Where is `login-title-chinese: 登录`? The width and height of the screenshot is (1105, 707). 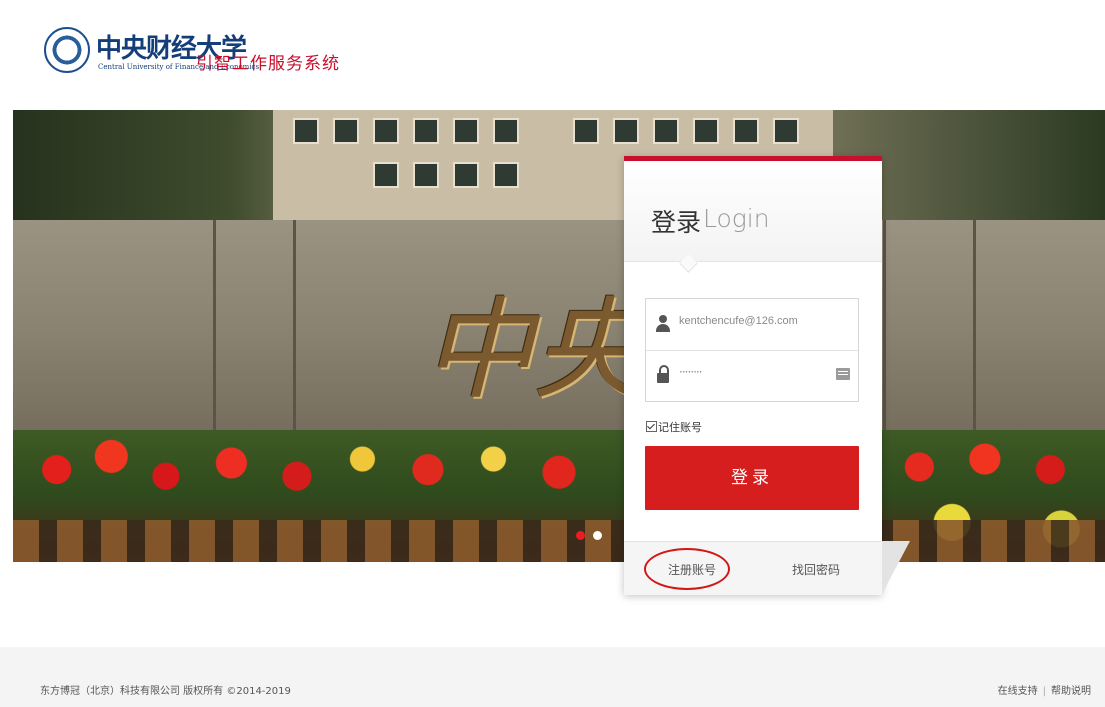 login-title-chinese: 登录 is located at coordinates (676, 222).